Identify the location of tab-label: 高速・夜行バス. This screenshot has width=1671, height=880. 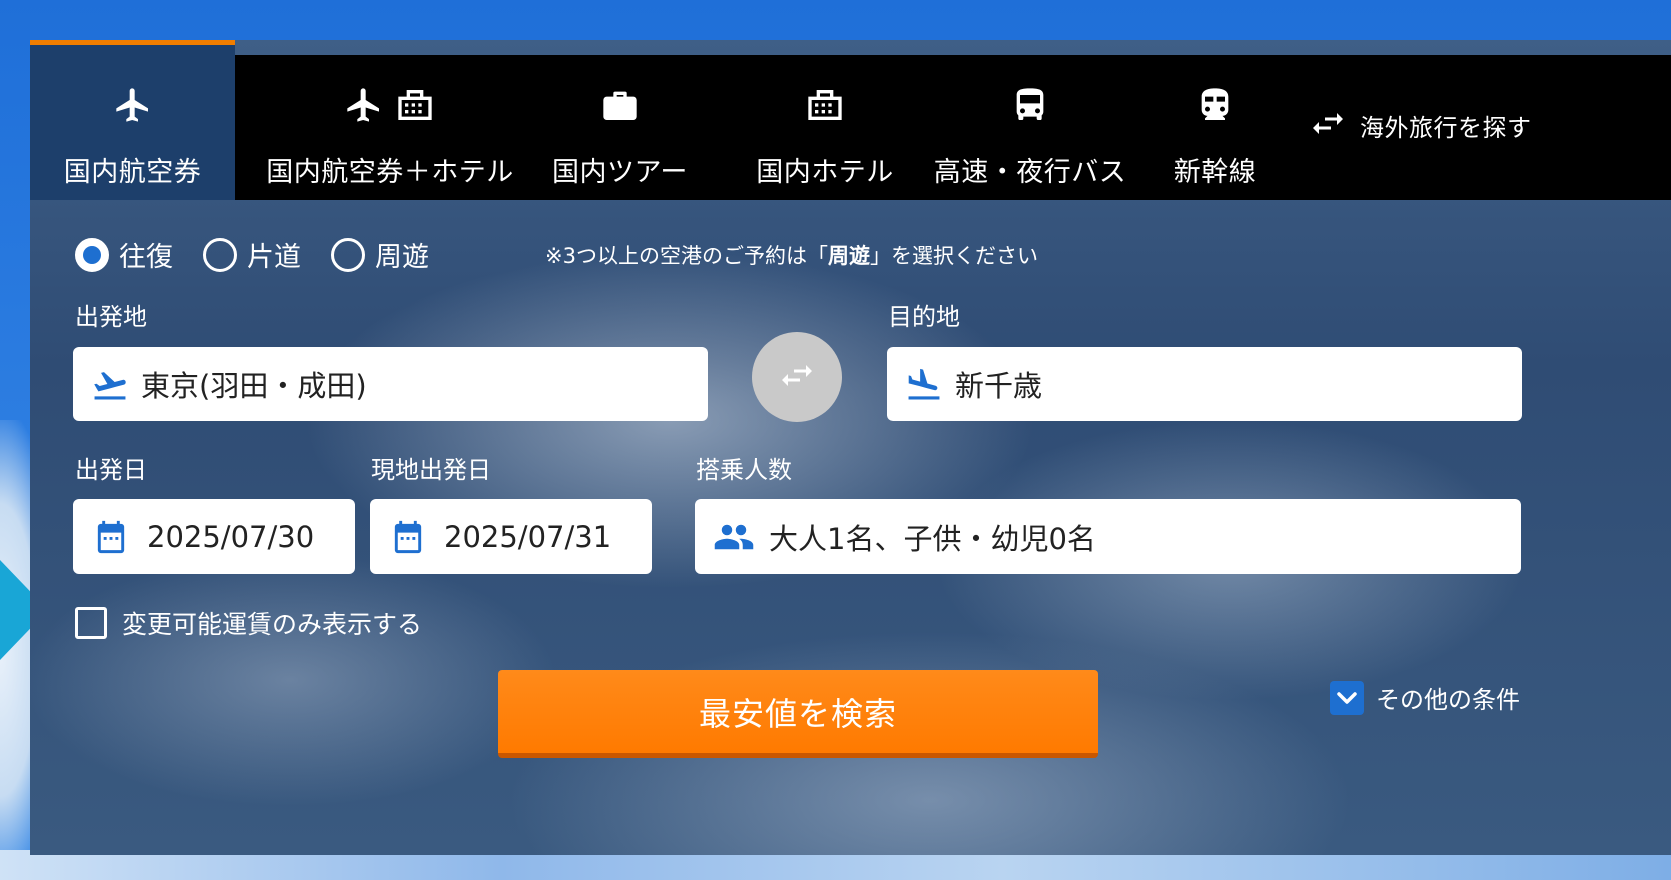
(1030, 172).